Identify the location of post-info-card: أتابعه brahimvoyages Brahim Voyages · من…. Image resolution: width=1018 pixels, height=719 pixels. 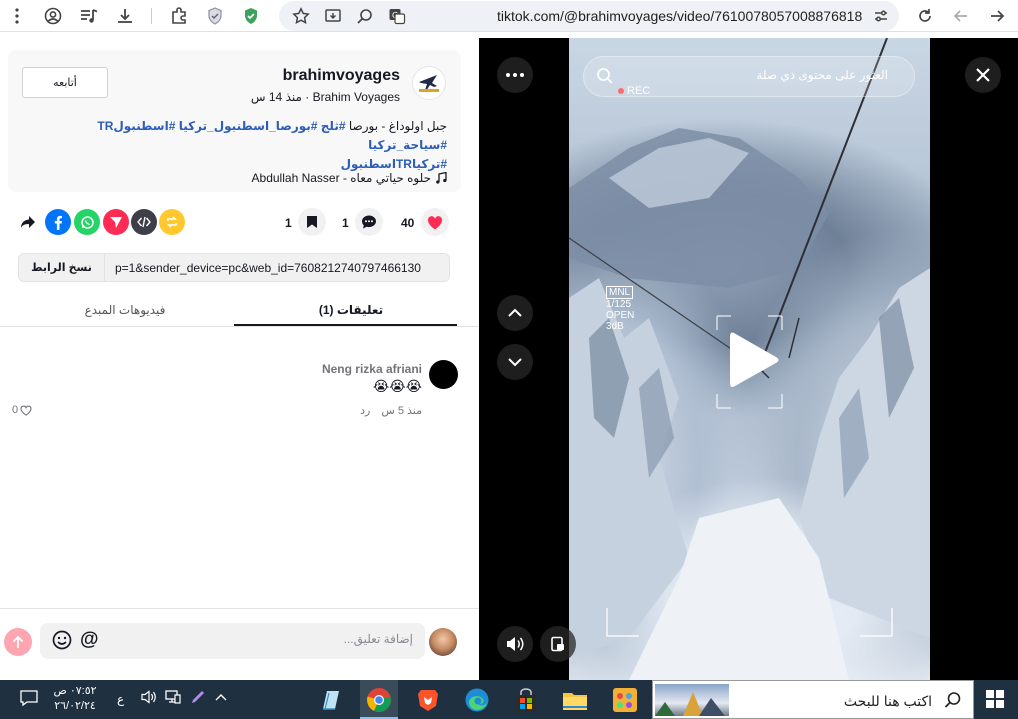
(234, 121).